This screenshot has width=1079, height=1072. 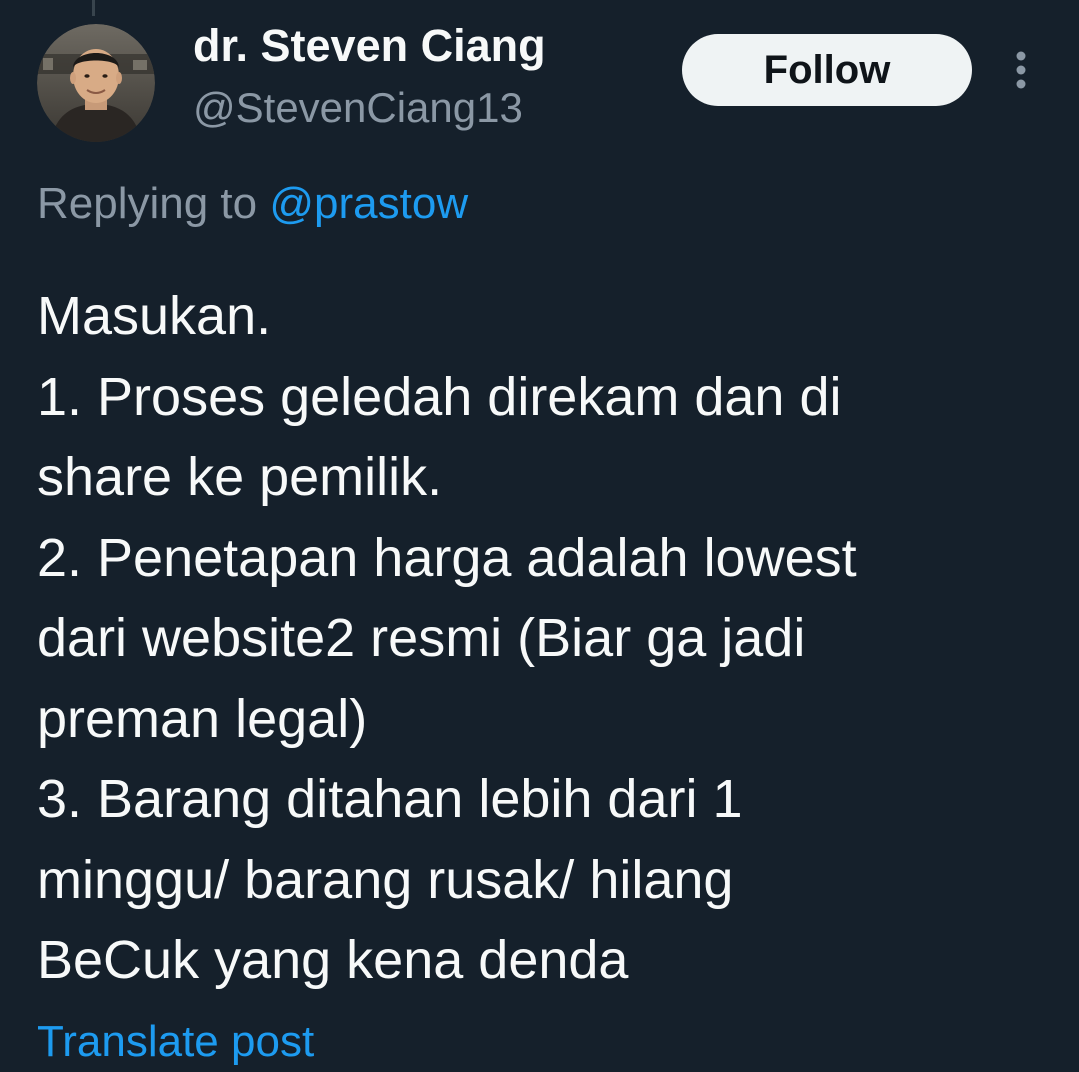 I want to click on post-text-line: dari website2 resmi (Biar ga jadi, so click(x=421, y=638).